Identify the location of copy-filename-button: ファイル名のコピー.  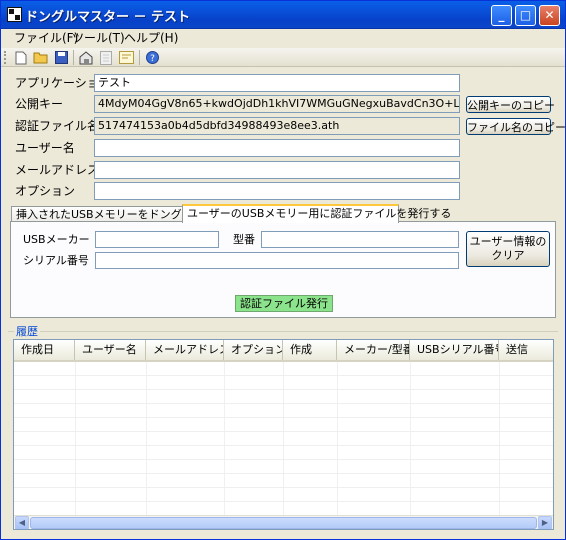
(515, 126).